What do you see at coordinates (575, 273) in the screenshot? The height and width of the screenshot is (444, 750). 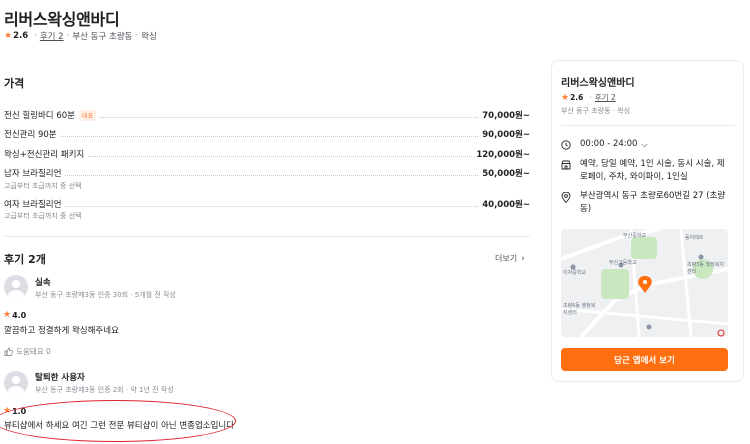 I see `map-label: 이자중학교` at bounding box center [575, 273].